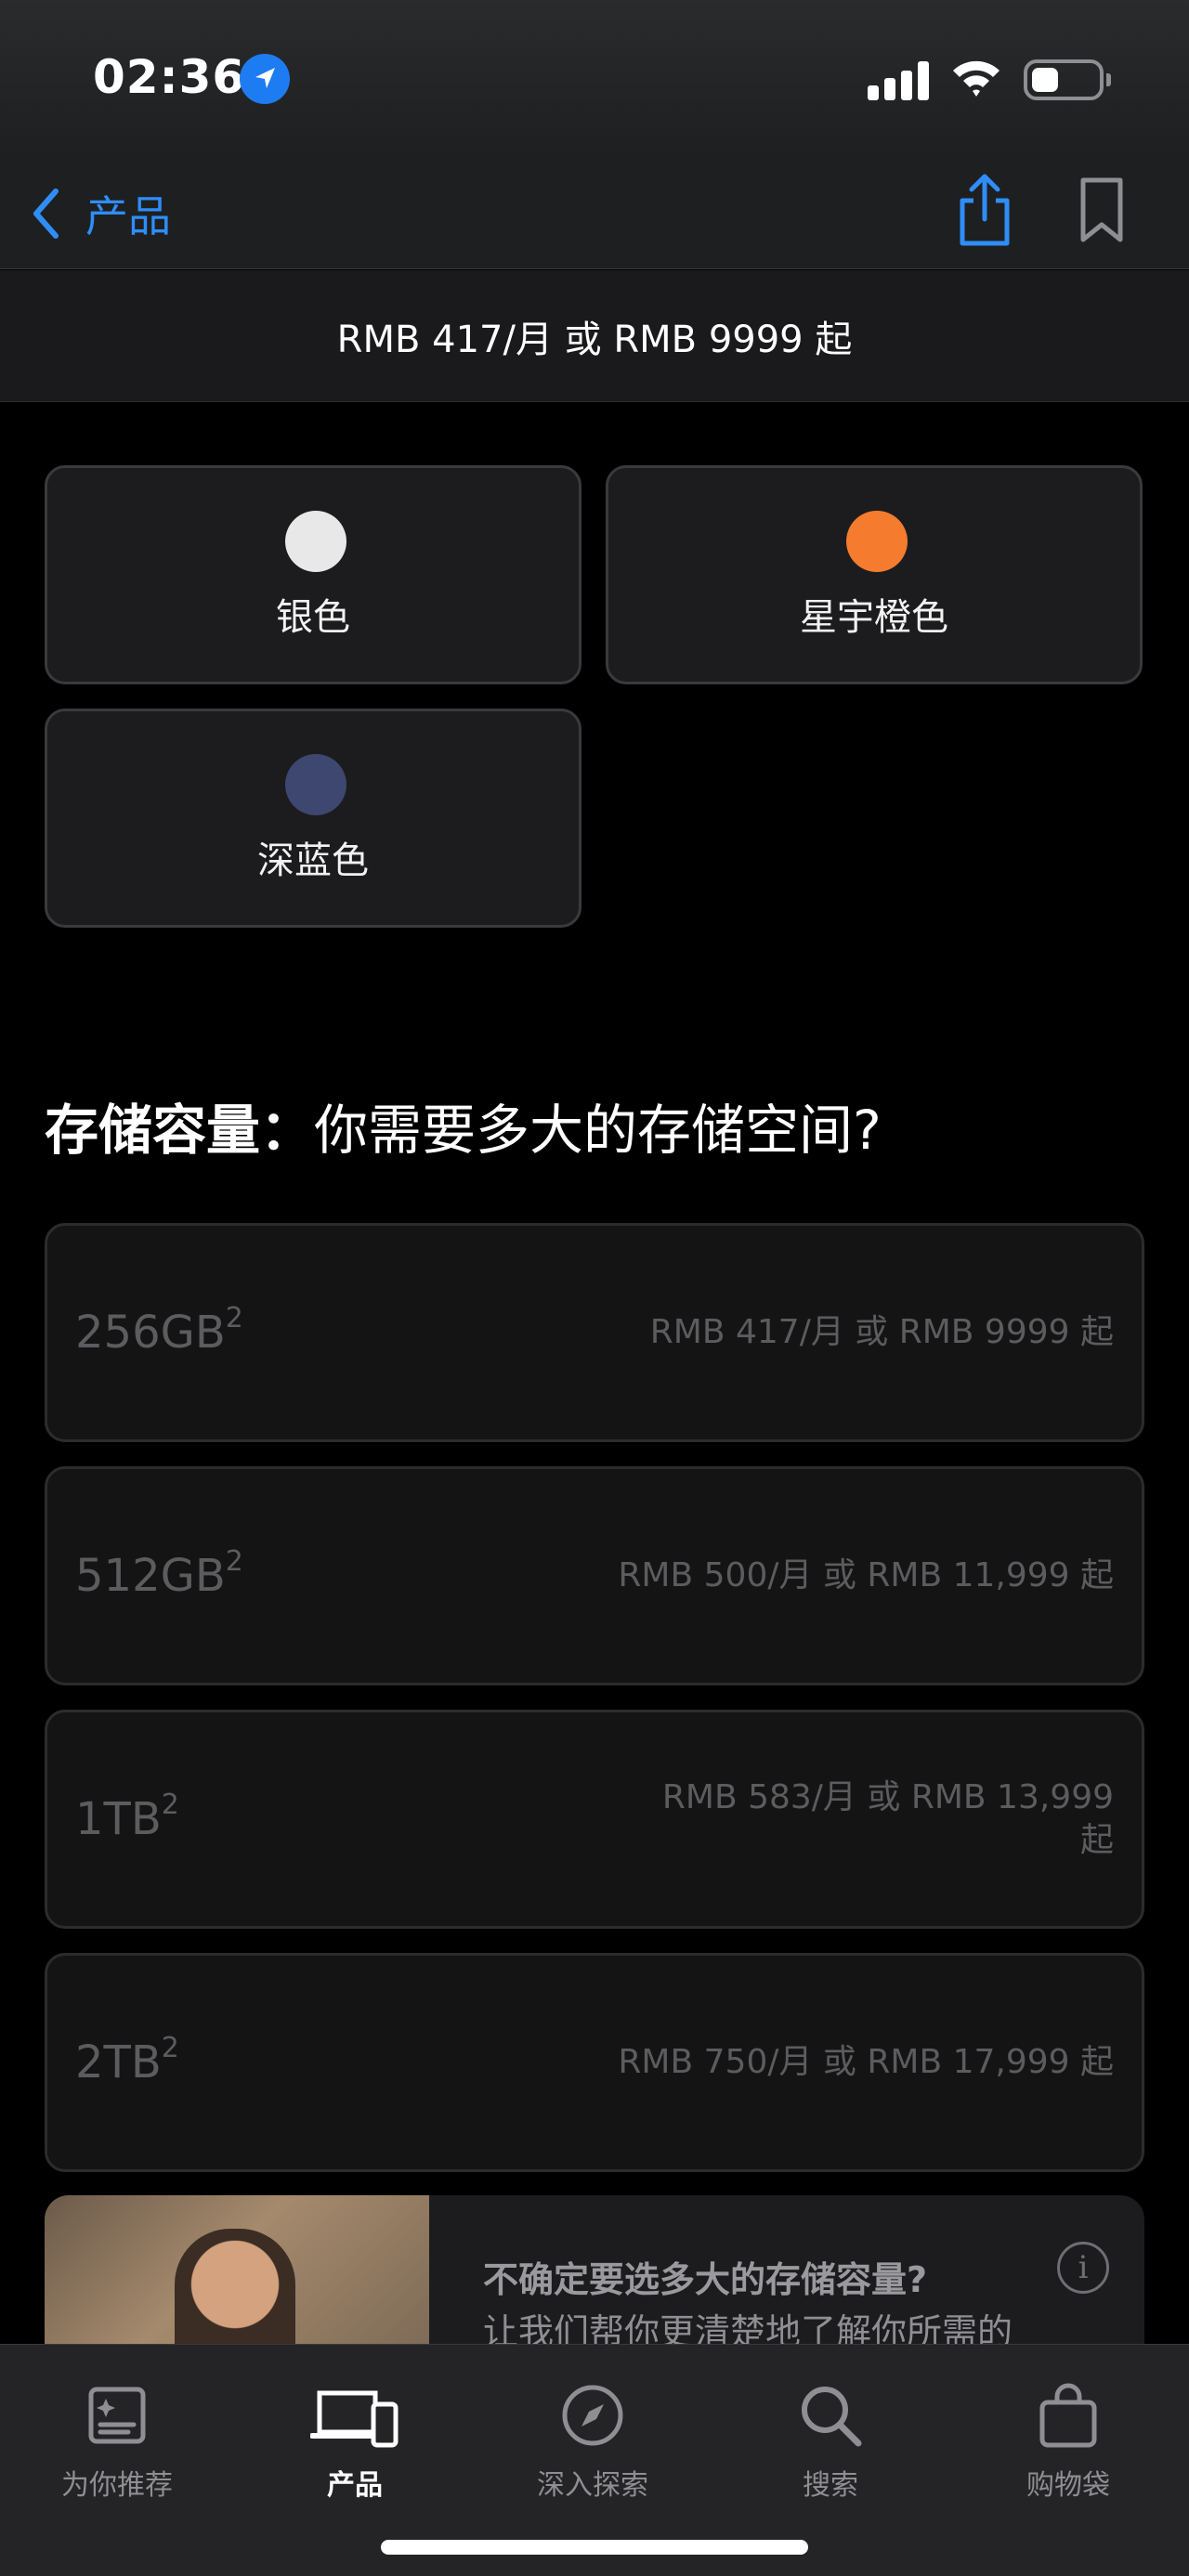 The height and width of the screenshot is (2576, 1189). Describe the element at coordinates (984, 210) in the screenshot. I see `share-icon` at that location.